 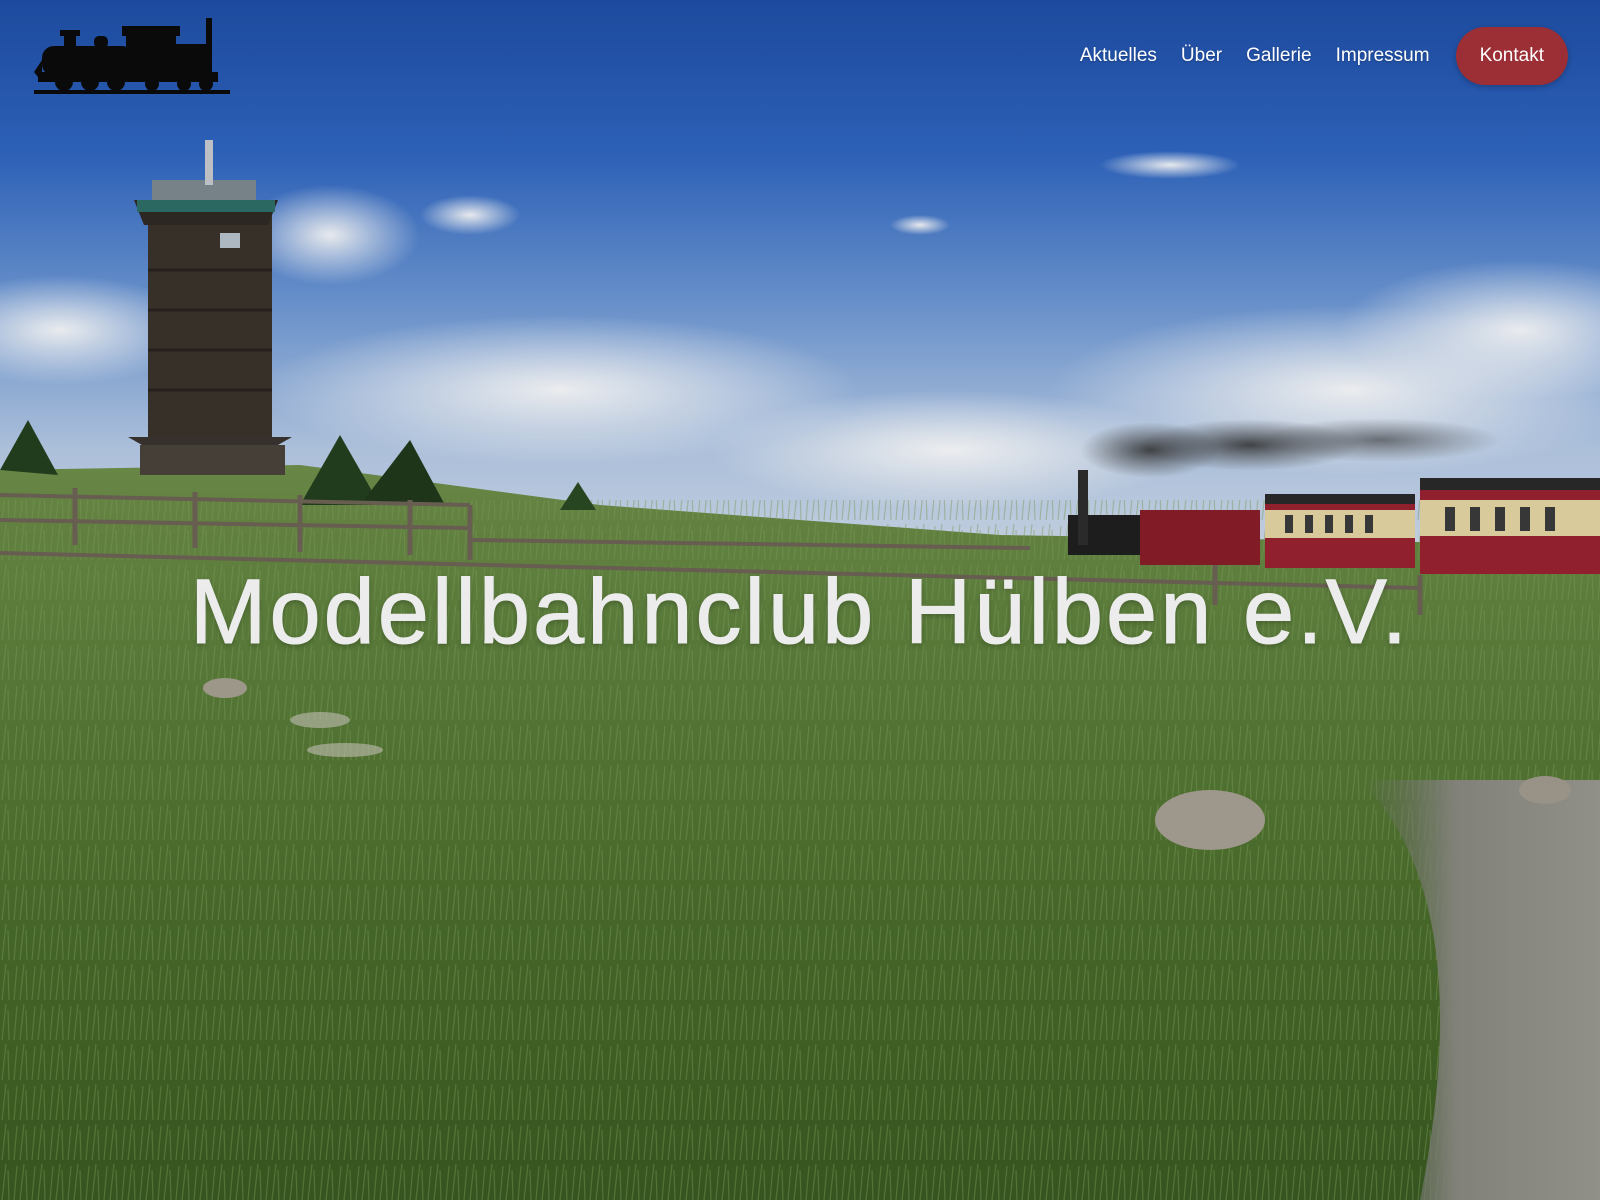 I want to click on nav-link-aktuelles: Aktuelles, so click(x=1118, y=56).